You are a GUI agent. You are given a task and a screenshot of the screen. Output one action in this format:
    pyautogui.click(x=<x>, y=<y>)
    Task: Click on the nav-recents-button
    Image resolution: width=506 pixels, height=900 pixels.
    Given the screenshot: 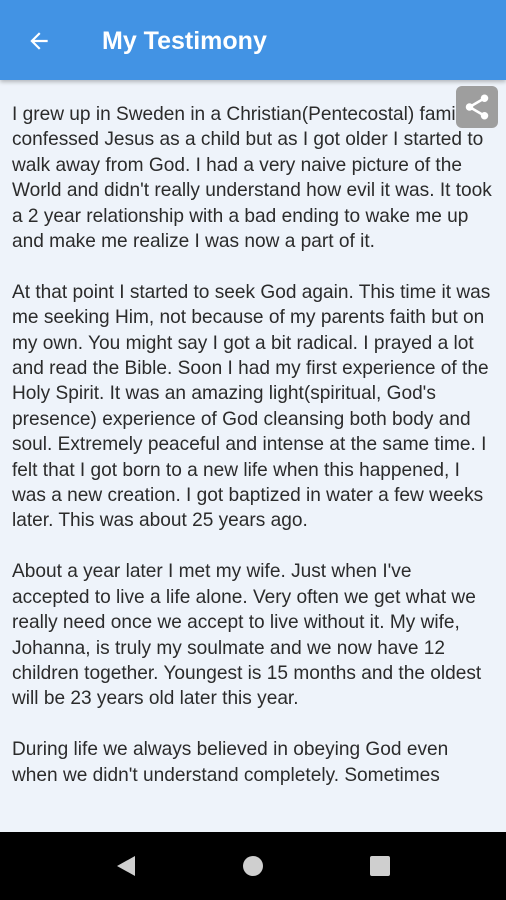 What is the action you would take?
    pyautogui.click(x=380, y=866)
    